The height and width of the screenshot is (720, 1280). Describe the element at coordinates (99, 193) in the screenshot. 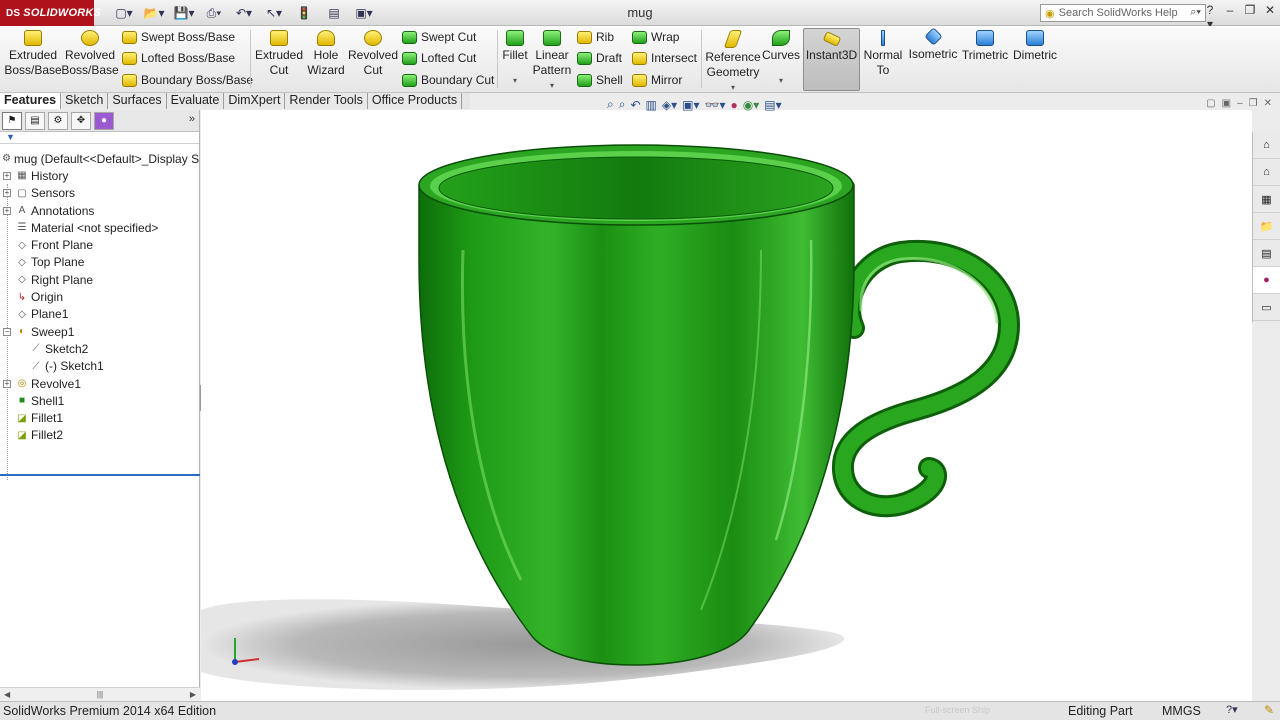

I see `tree-item-sensors: + ▢ Sensors` at that location.